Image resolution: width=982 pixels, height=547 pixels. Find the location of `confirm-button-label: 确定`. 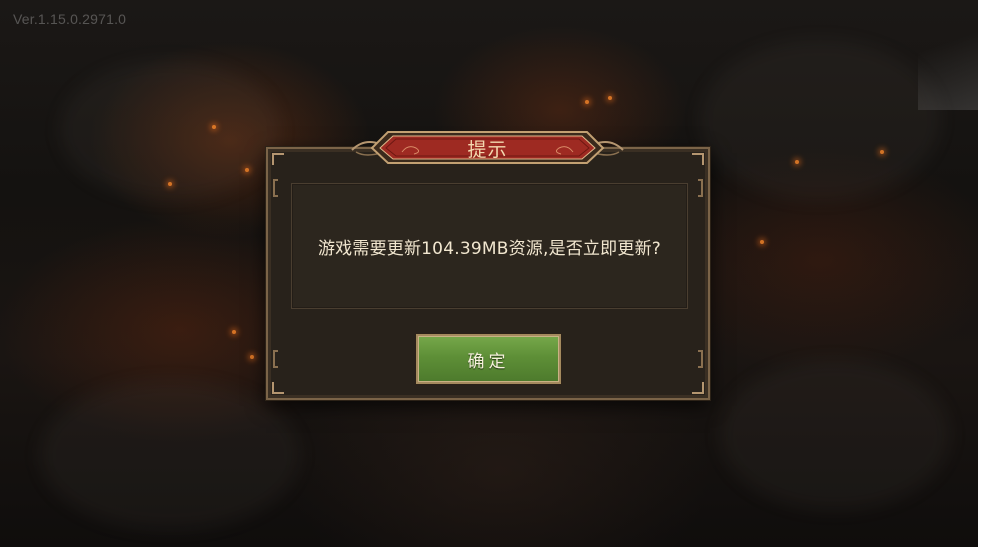

confirm-button-label: 确定 is located at coordinates (488, 361).